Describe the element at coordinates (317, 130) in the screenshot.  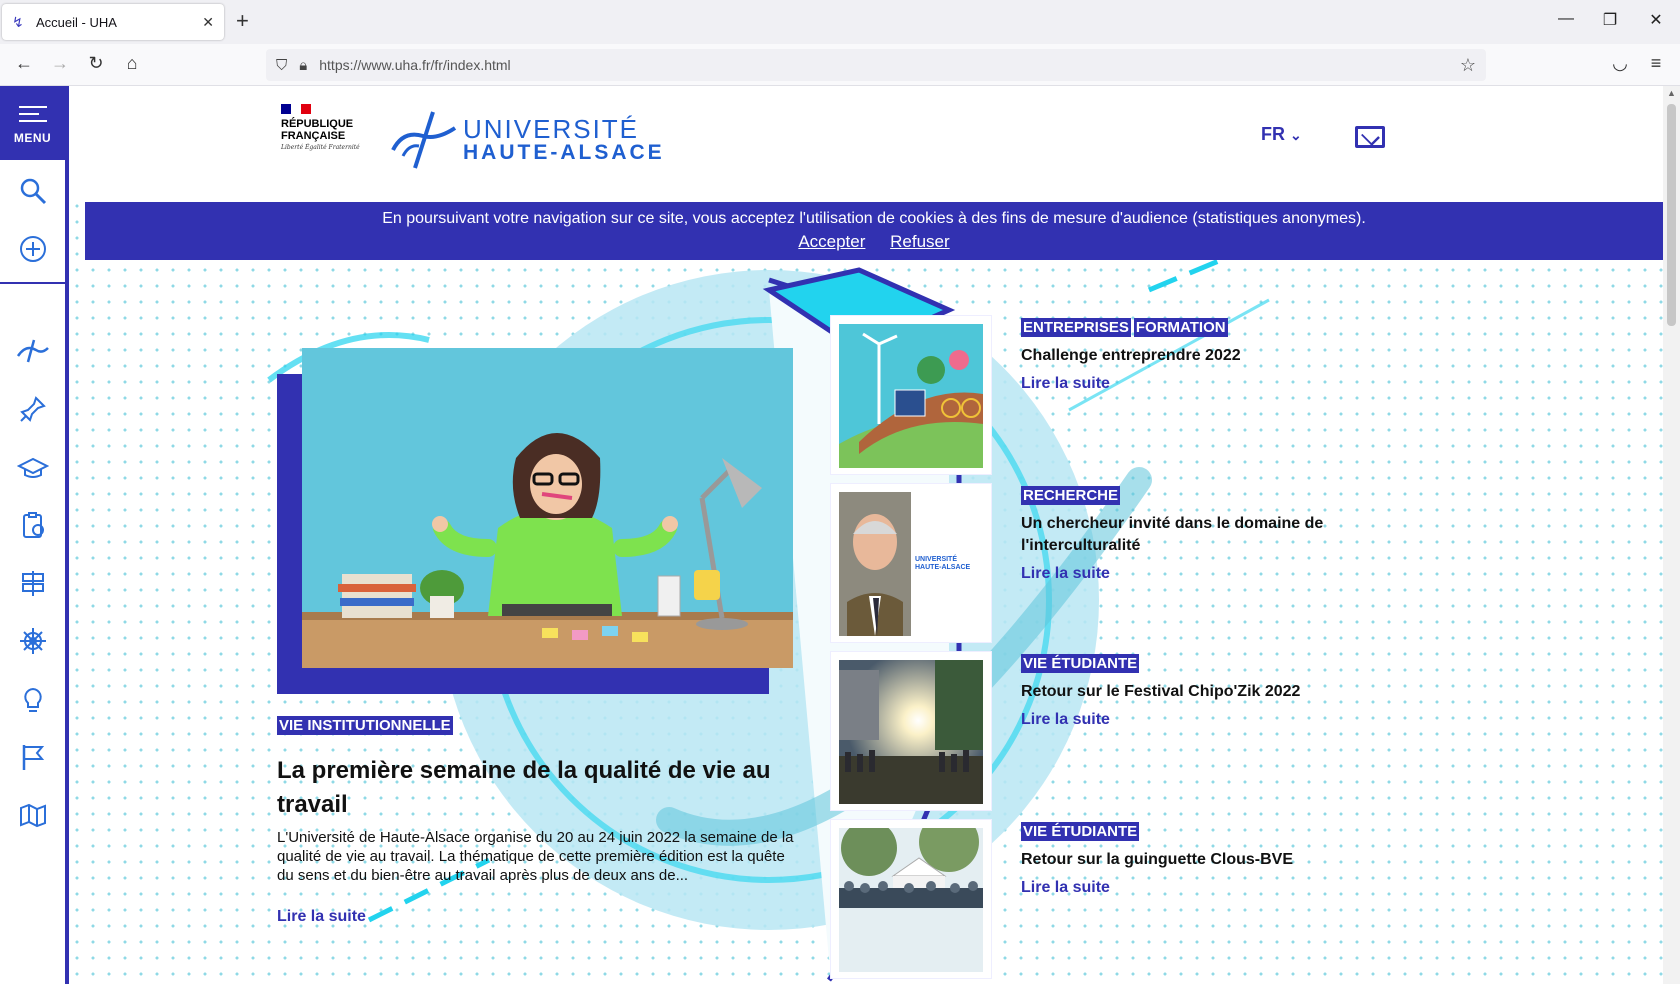
I see `rf-text: RÉPUBLIQUE FRANÇAISE` at that location.